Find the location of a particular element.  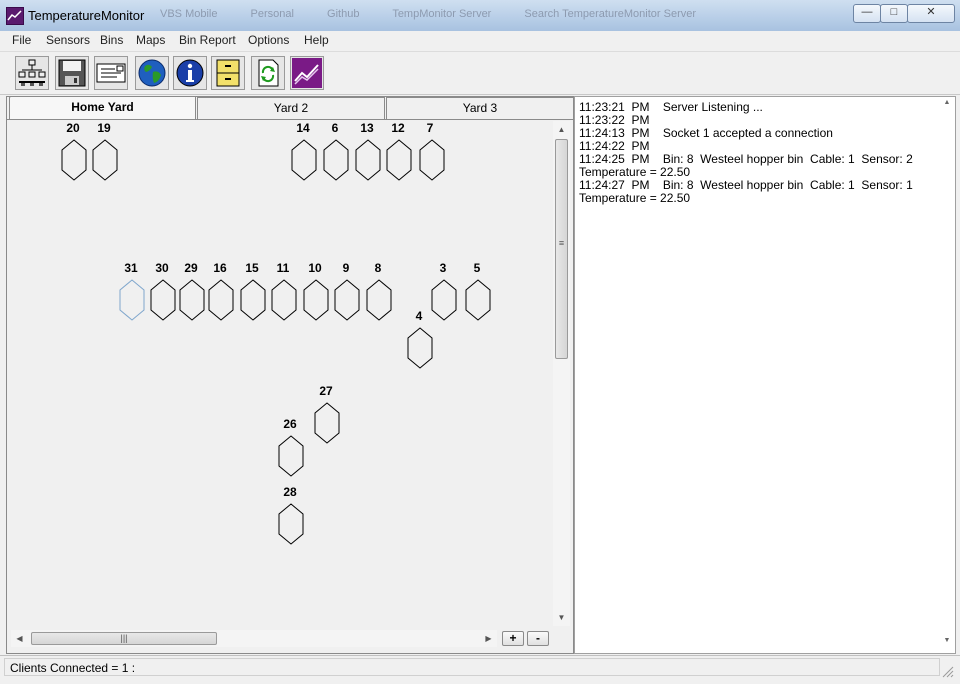

window-title: TemperatureMonitor is located at coordinates (86, 15).